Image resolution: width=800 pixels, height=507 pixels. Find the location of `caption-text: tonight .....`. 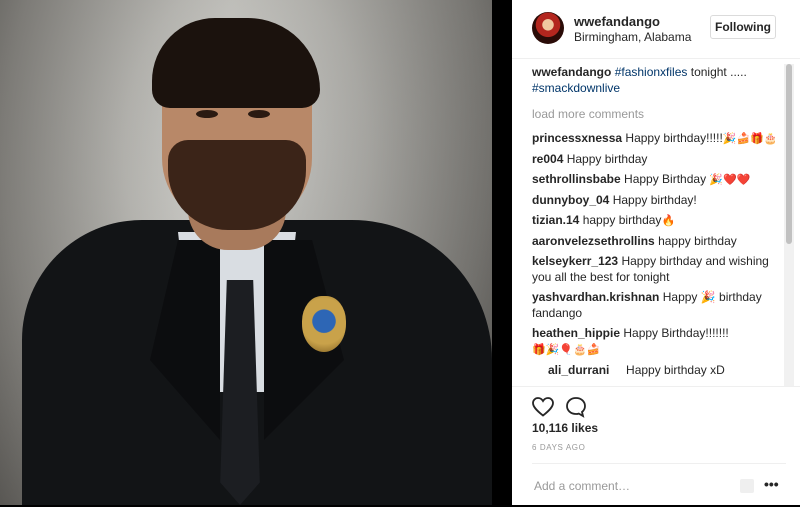

caption-text: tonight ..... is located at coordinates (717, 72).